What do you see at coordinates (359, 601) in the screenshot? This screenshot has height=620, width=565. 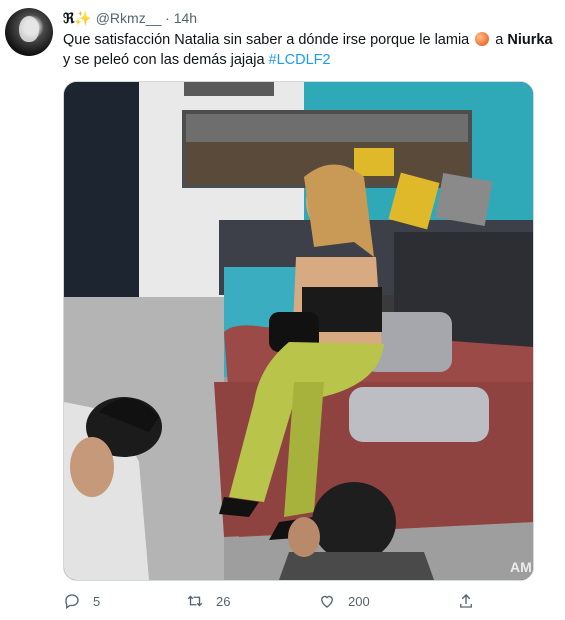 I see `like-count: 200` at bounding box center [359, 601].